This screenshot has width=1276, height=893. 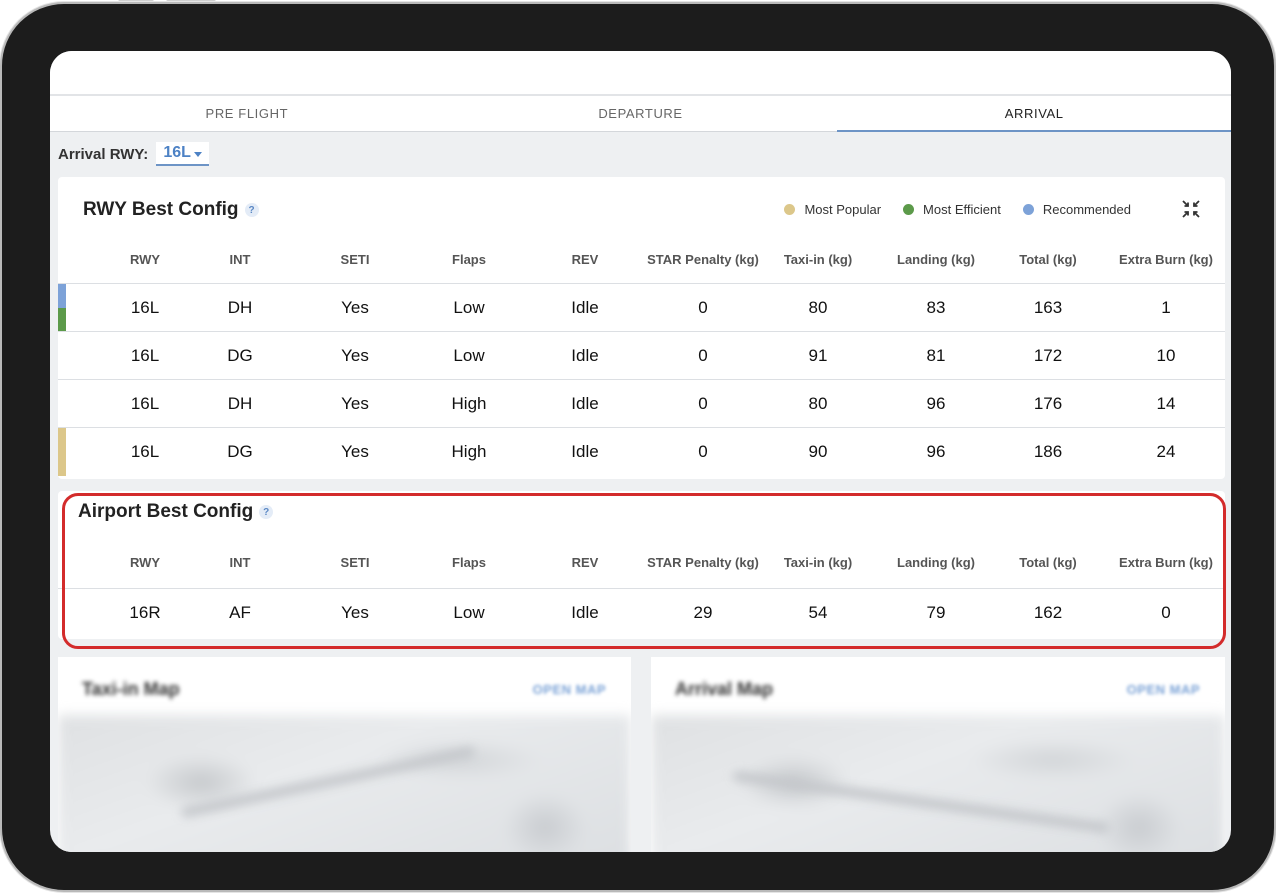 What do you see at coordinates (641, 612) in the screenshot?
I see `table-row: 16R AF Yes Low Idle 29 54 79 162 0` at bounding box center [641, 612].